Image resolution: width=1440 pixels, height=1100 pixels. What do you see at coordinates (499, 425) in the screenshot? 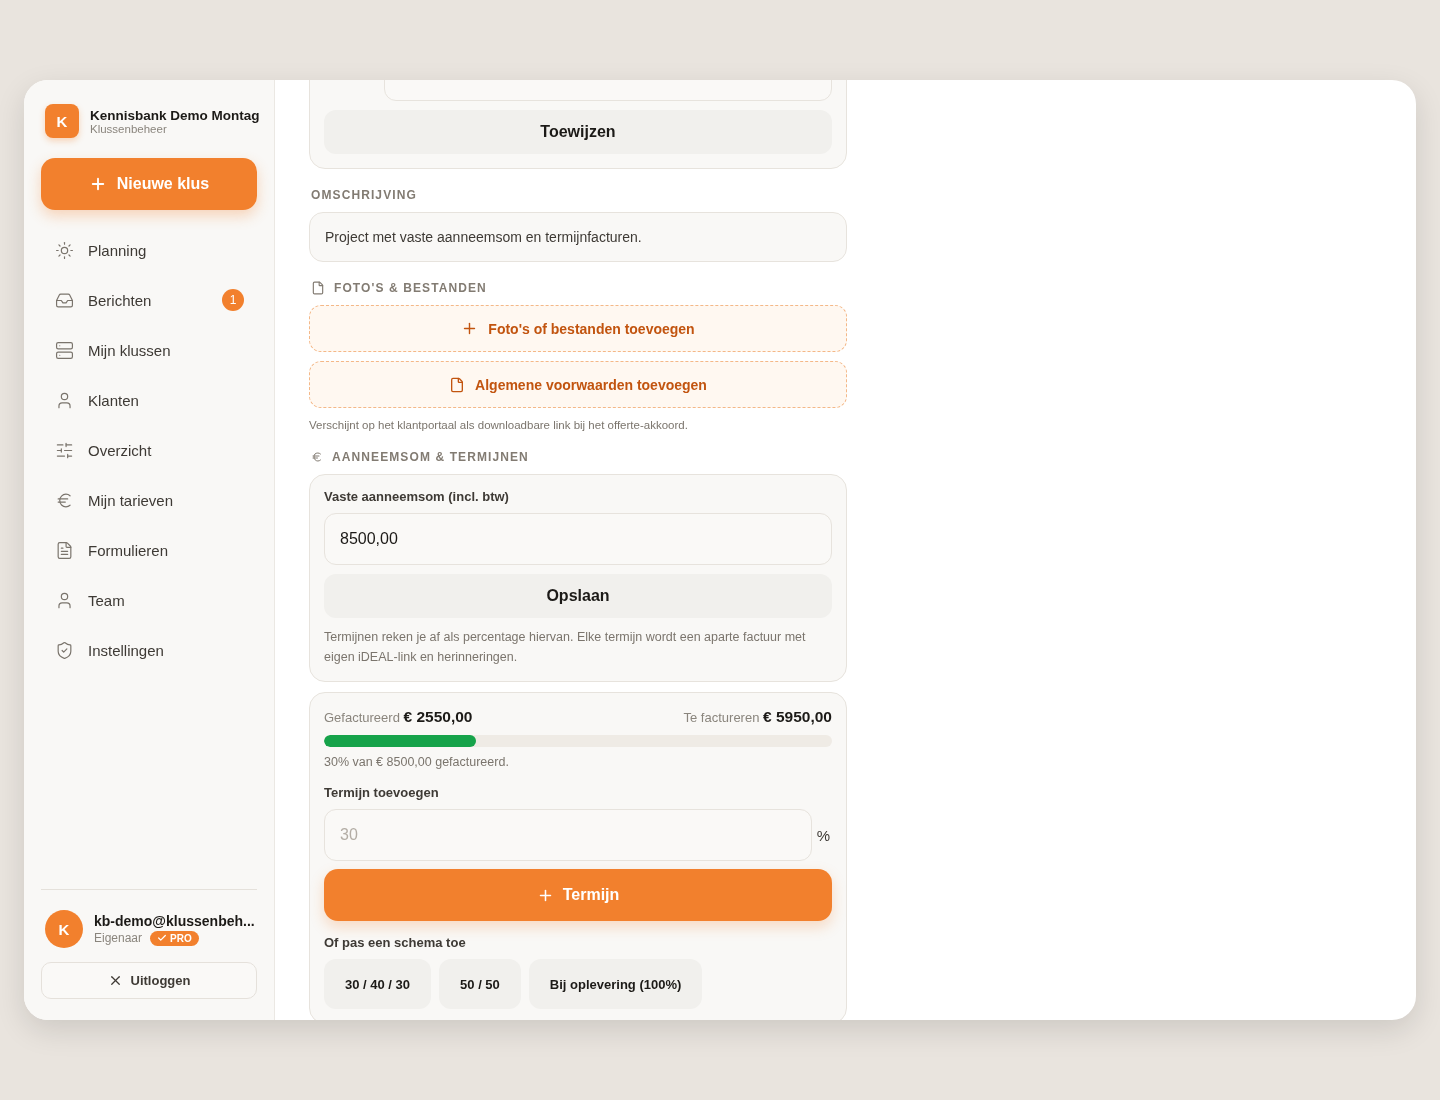
I see `files-note: Verschijnt op het klantportaal als downloadbare link bij het offerte-akkoord.` at bounding box center [499, 425].